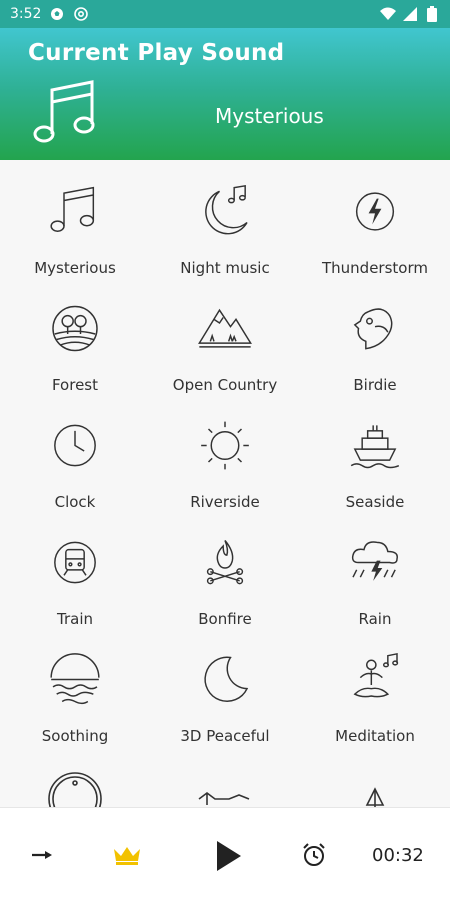  Describe the element at coordinates (314, 855) in the screenshot. I see `alarm-clock-icon` at that location.